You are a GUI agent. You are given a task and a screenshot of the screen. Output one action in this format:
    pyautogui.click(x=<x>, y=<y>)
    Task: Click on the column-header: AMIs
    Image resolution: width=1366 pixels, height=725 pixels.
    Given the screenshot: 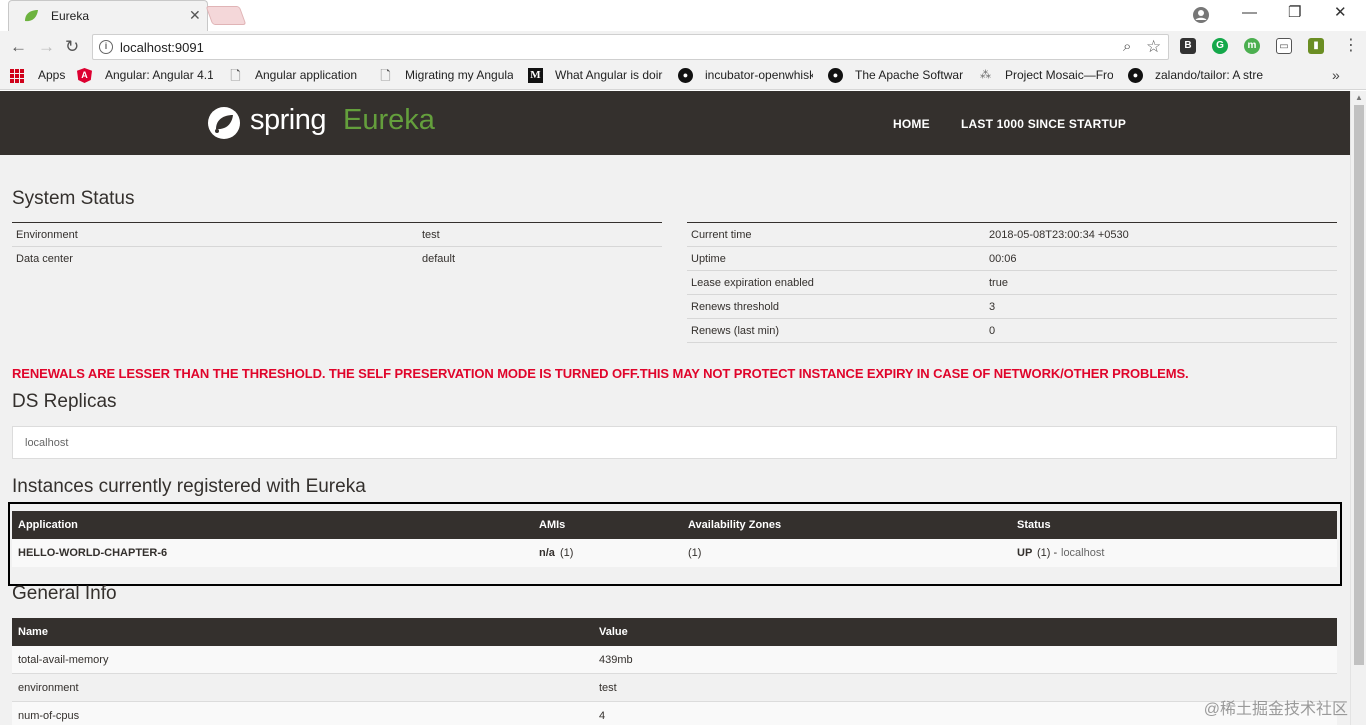 What is the action you would take?
    pyautogui.click(x=552, y=525)
    